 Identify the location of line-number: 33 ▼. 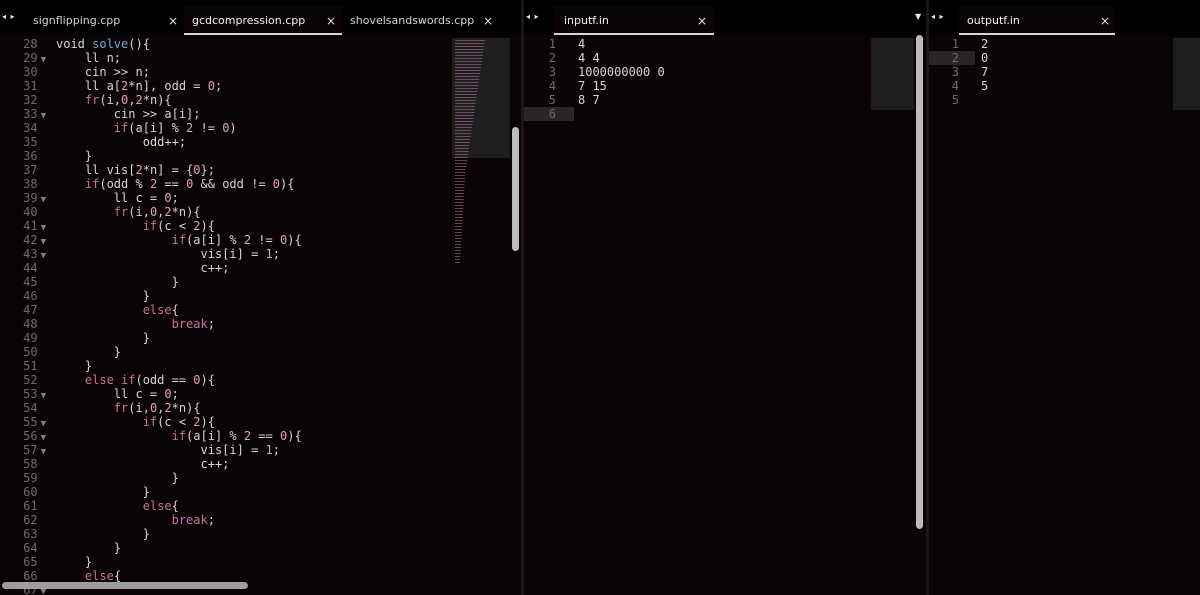
(34, 114).